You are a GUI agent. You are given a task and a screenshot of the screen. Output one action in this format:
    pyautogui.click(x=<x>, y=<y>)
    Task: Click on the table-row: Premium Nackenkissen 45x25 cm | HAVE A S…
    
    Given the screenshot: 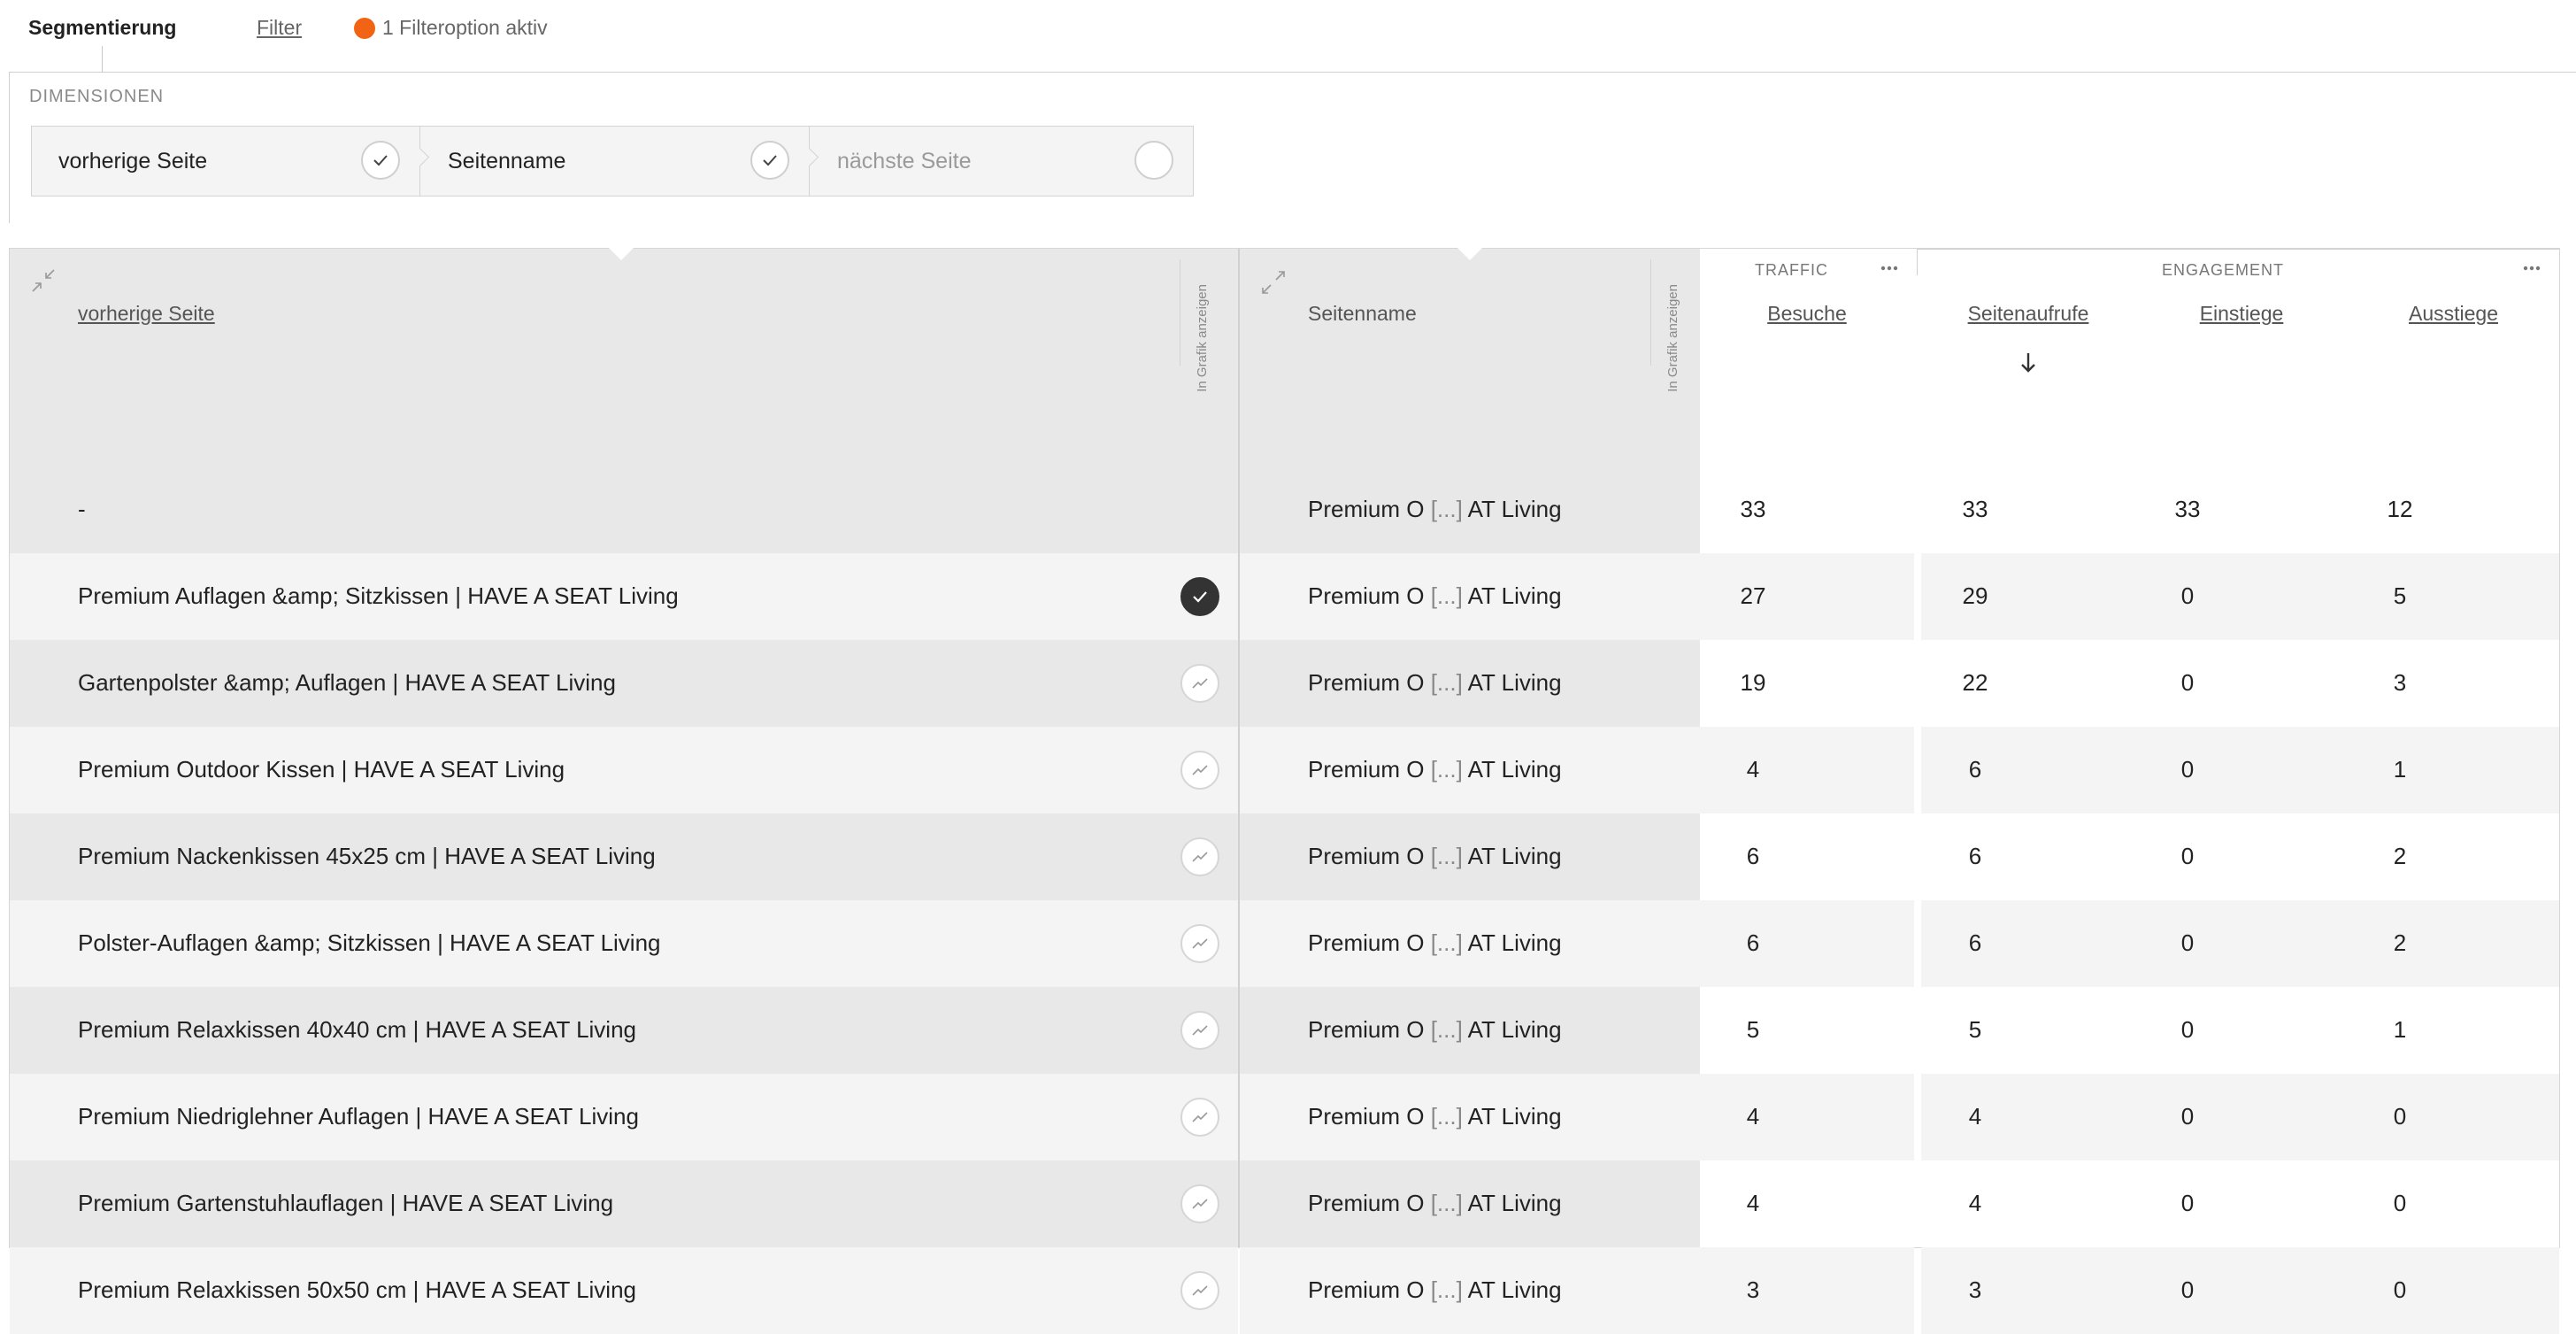 What is the action you would take?
    pyautogui.click(x=1284, y=857)
    